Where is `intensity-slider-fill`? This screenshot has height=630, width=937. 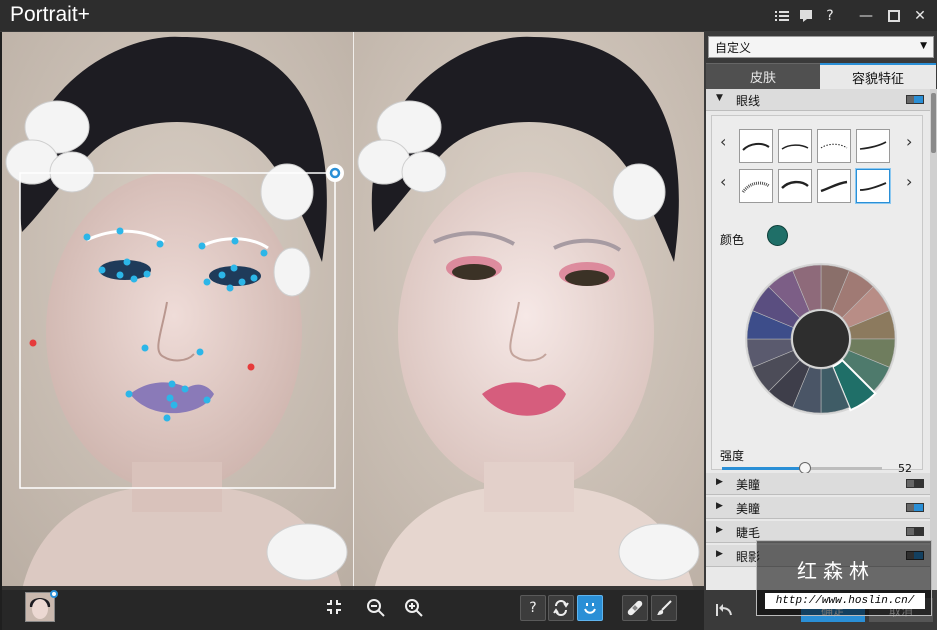 intensity-slider-fill is located at coordinates (764, 468).